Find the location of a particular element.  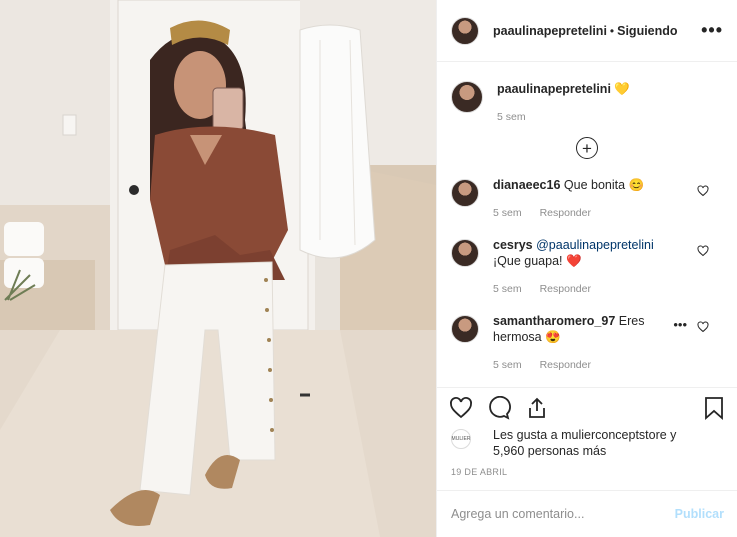

comment-username: cesrys is located at coordinates (513, 245).